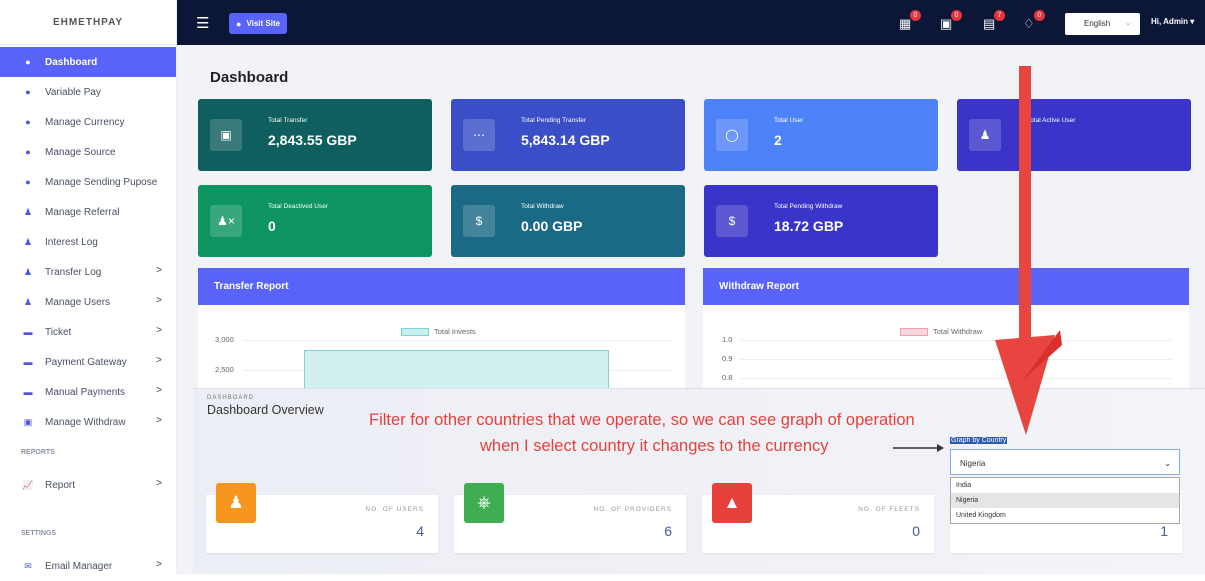  What do you see at coordinates (778, 140) in the screenshot?
I see `card-value: 2` at bounding box center [778, 140].